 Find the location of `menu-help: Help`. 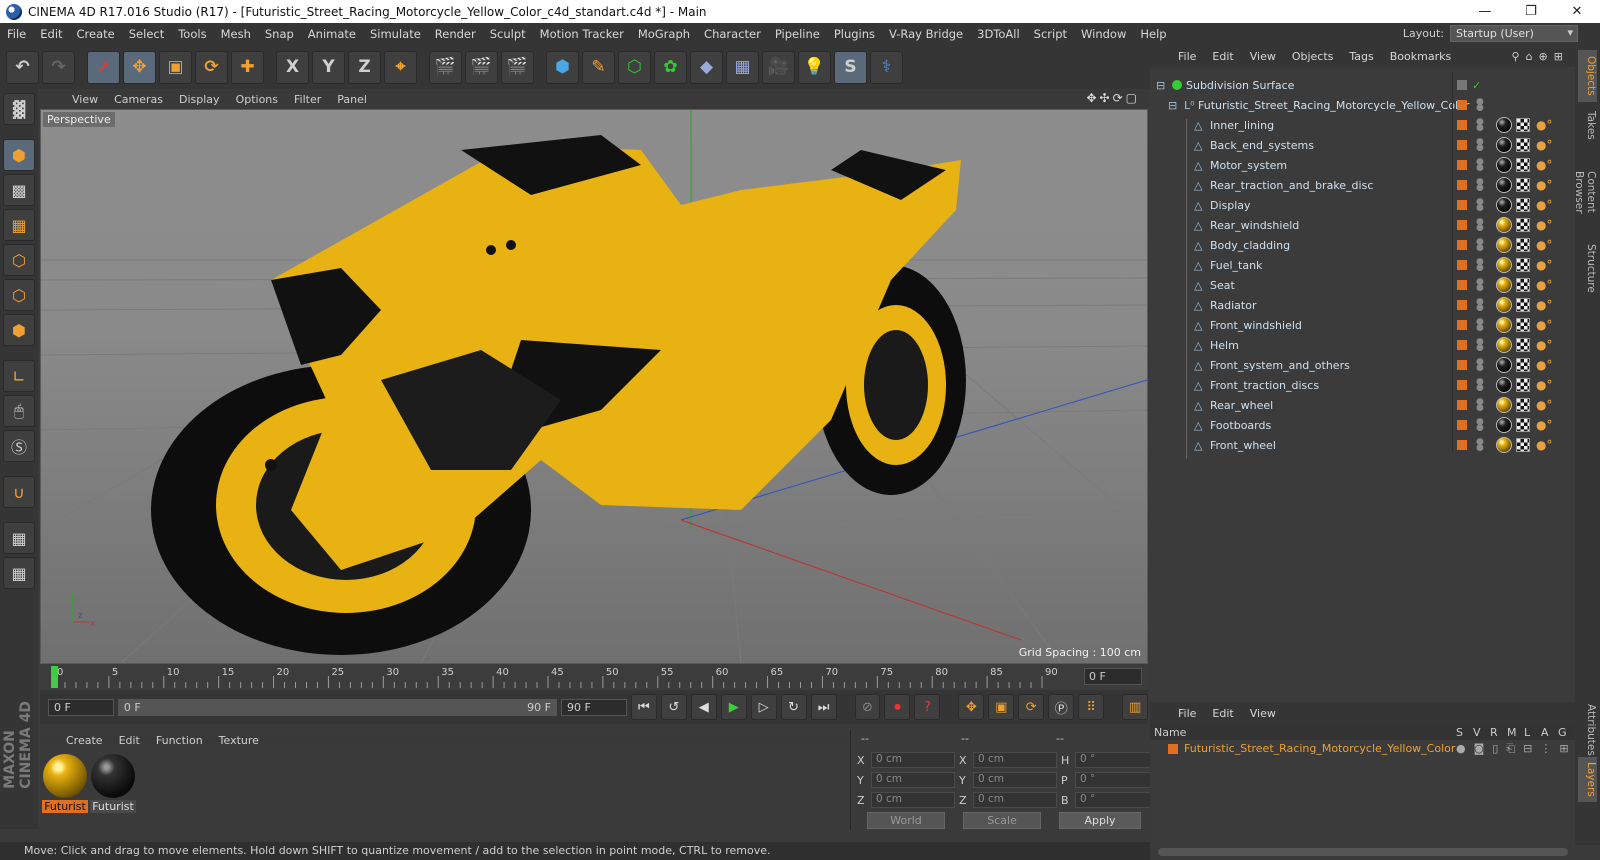

menu-help: Help is located at coordinates (1153, 34).